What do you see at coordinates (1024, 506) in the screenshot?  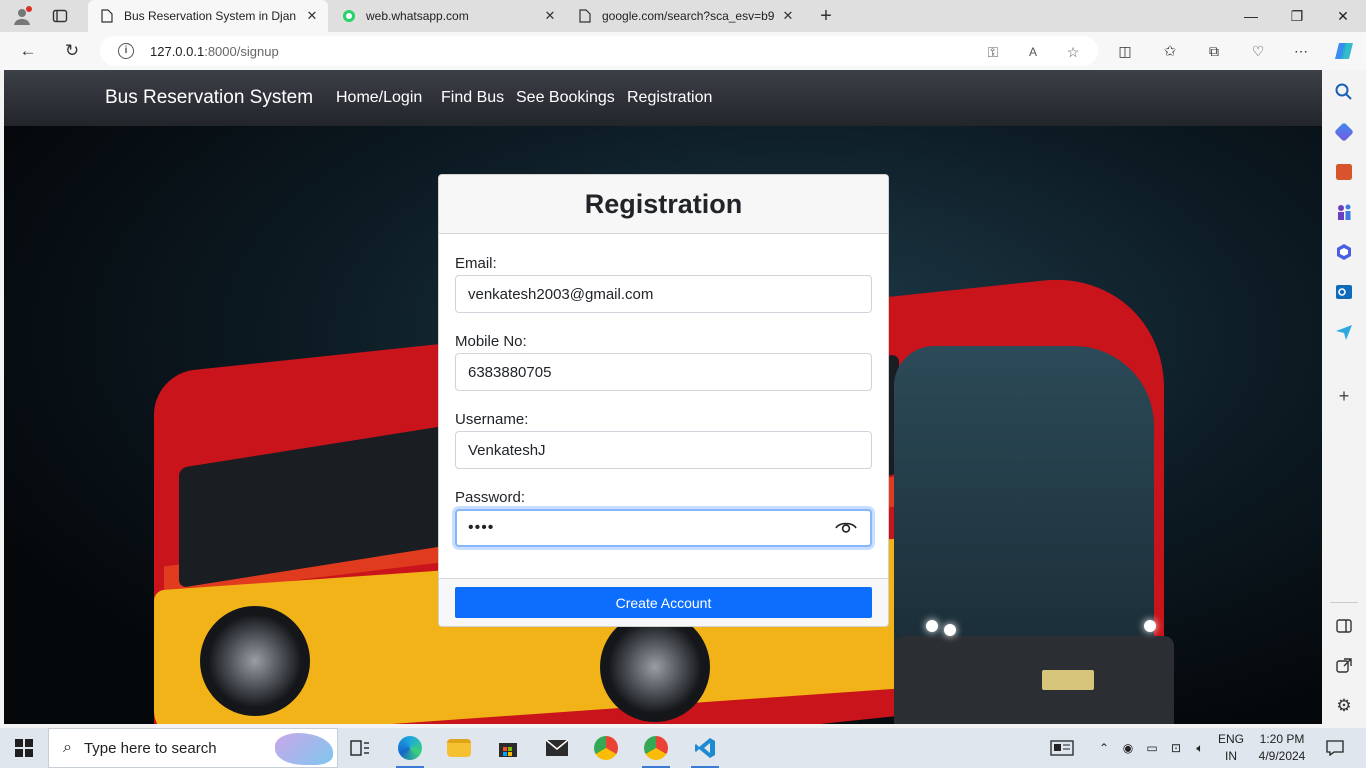 I see `bus-windshield` at bounding box center [1024, 506].